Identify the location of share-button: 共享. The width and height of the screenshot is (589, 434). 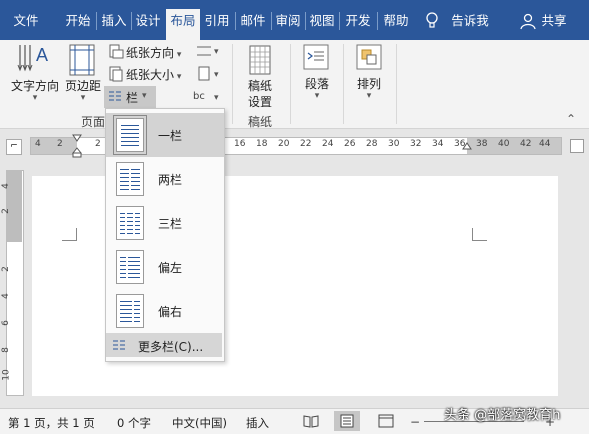
(554, 21).